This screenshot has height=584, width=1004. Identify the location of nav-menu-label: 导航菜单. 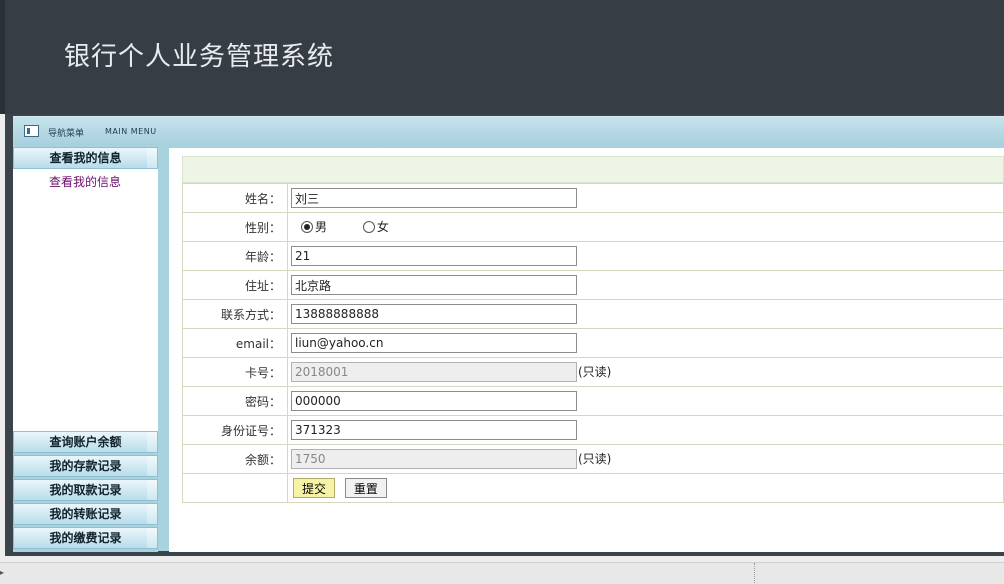
(66, 134).